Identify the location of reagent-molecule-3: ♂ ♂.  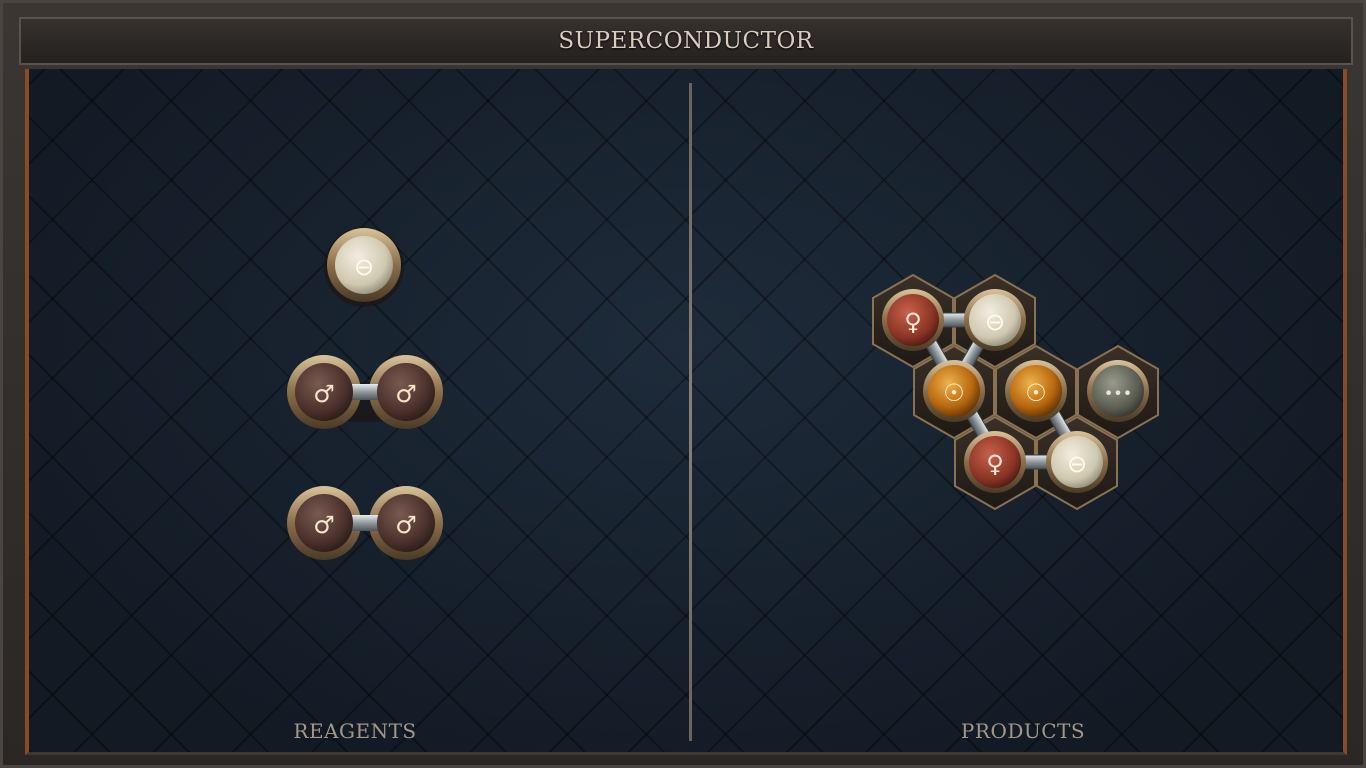
(365, 523).